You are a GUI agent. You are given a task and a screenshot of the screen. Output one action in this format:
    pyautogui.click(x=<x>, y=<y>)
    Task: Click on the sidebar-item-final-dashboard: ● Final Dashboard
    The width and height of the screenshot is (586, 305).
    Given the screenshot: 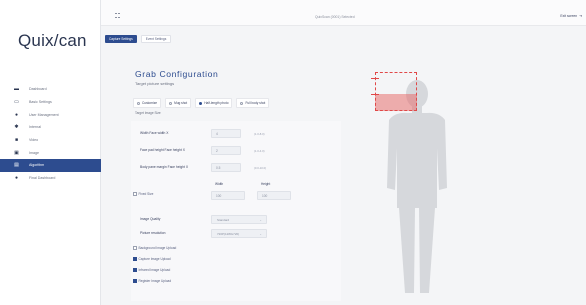 What is the action you would take?
    pyautogui.click(x=50, y=178)
    